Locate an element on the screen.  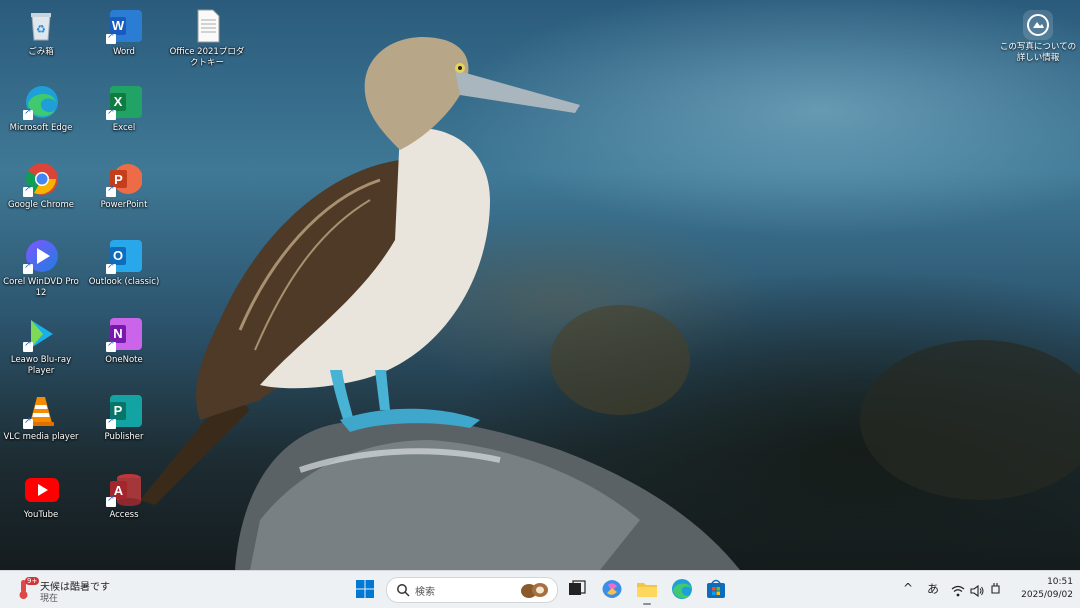
chrome-icon is located at coordinates (41, 179).